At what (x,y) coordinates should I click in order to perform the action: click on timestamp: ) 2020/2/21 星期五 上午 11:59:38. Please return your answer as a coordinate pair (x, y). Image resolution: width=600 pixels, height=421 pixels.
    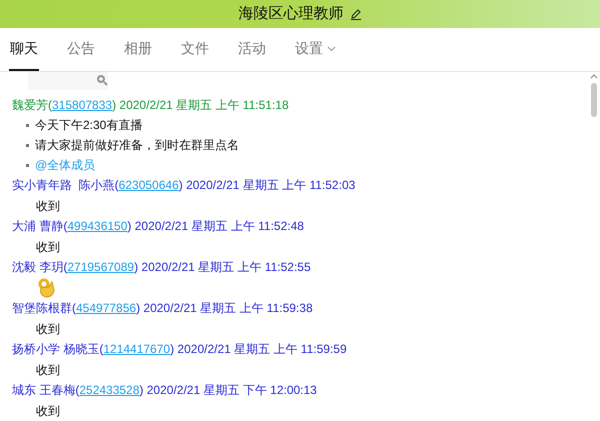
    Looking at the image, I should click on (224, 308).